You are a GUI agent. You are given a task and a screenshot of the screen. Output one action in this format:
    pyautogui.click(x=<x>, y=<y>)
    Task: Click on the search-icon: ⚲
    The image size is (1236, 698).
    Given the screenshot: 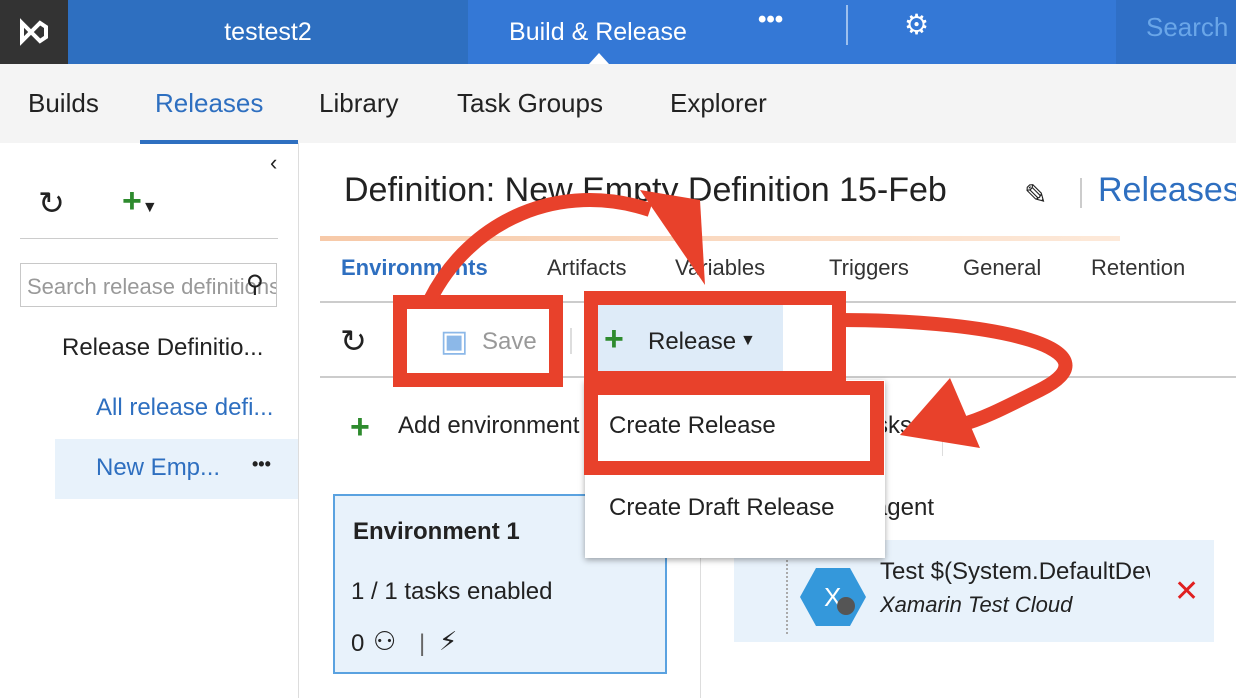 What is the action you would take?
    pyautogui.click(x=255, y=284)
    